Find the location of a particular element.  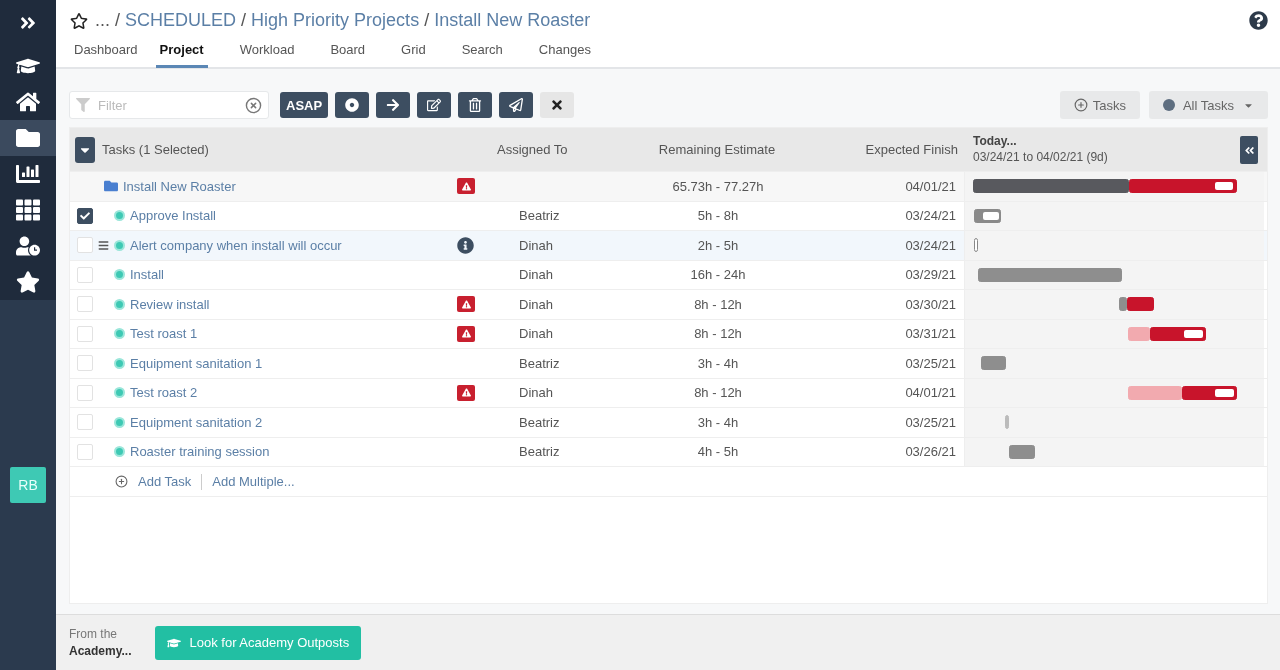

grid-icon is located at coordinates (28, 210).